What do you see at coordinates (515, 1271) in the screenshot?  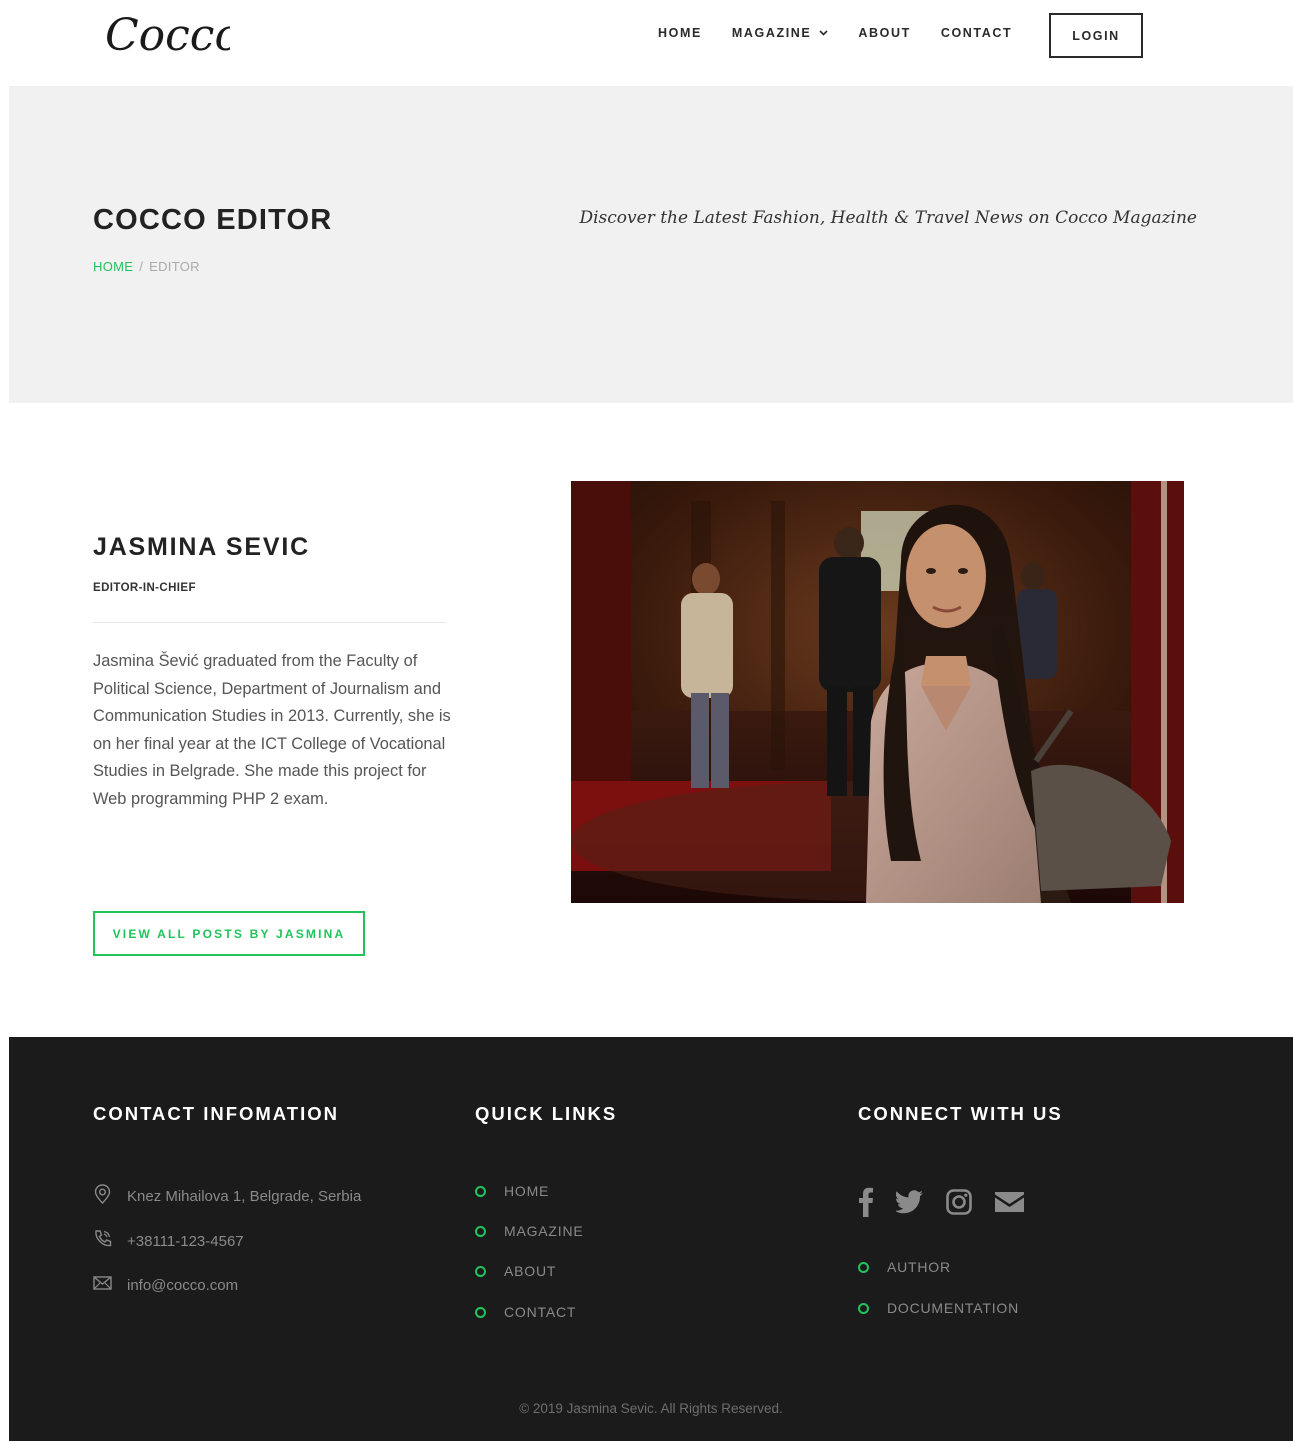 I see `footer-link-about: ABOUT` at bounding box center [515, 1271].